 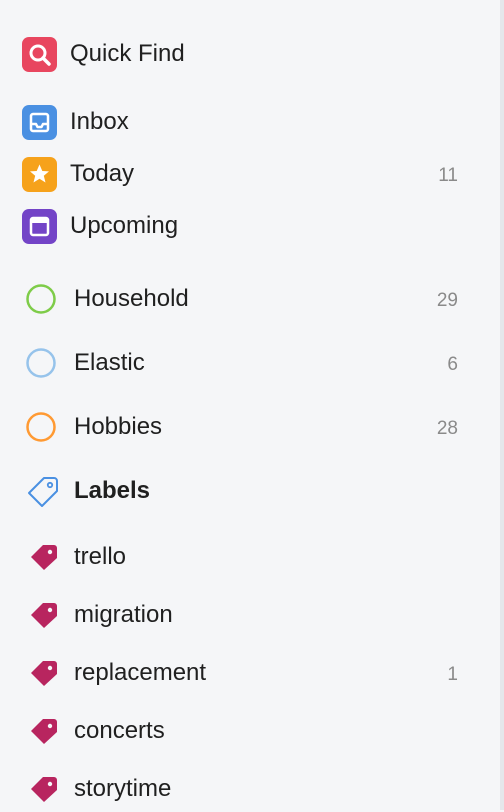 What do you see at coordinates (448, 175) in the screenshot?
I see `today-count: 11` at bounding box center [448, 175].